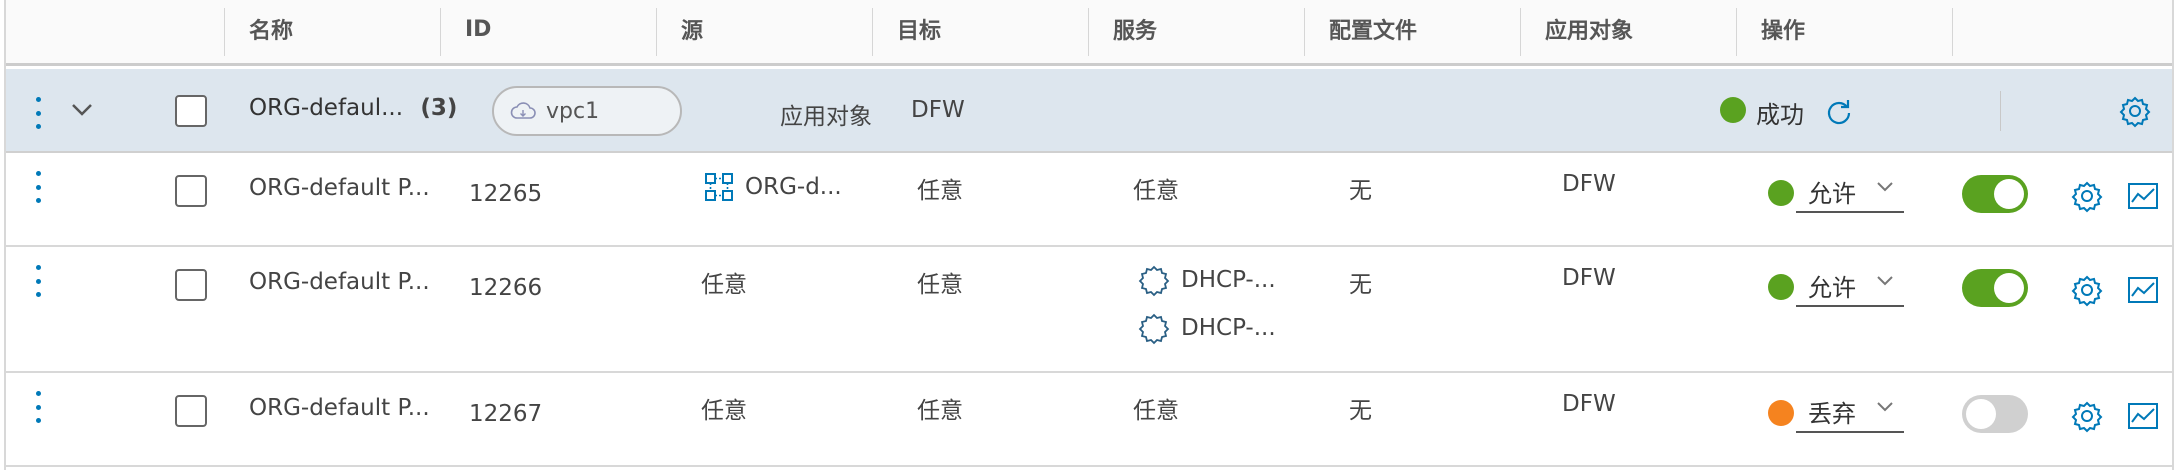  What do you see at coordinates (523, 110) in the screenshot?
I see `cloud-icon` at bounding box center [523, 110].